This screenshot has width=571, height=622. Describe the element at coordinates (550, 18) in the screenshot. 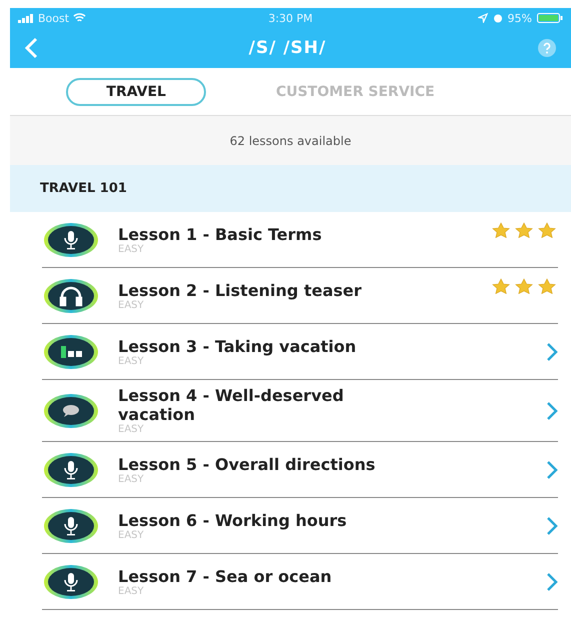

I see `battery-icon` at that location.